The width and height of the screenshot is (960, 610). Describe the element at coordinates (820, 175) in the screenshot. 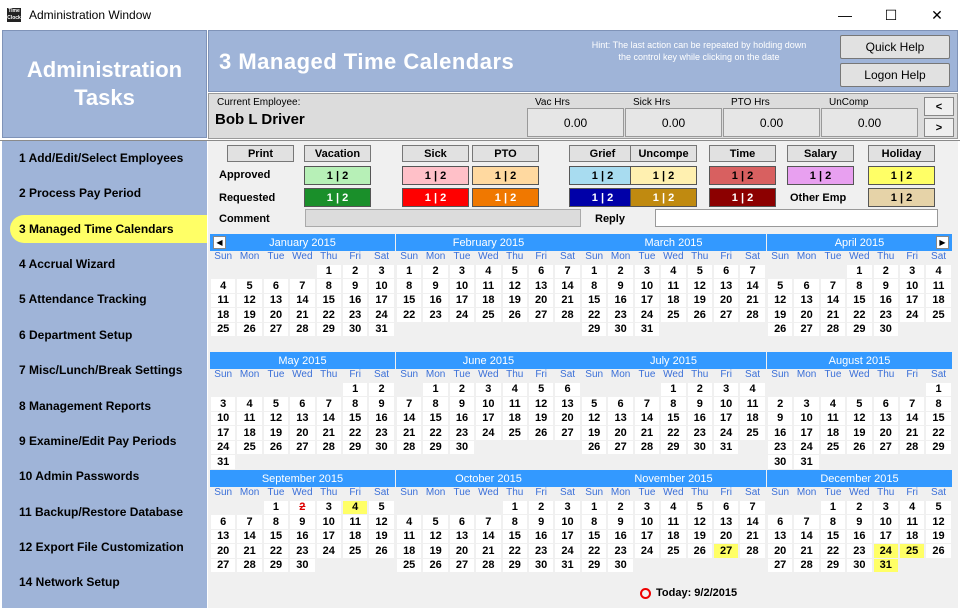

I see `legend-salary-approved: 1 | 2` at that location.